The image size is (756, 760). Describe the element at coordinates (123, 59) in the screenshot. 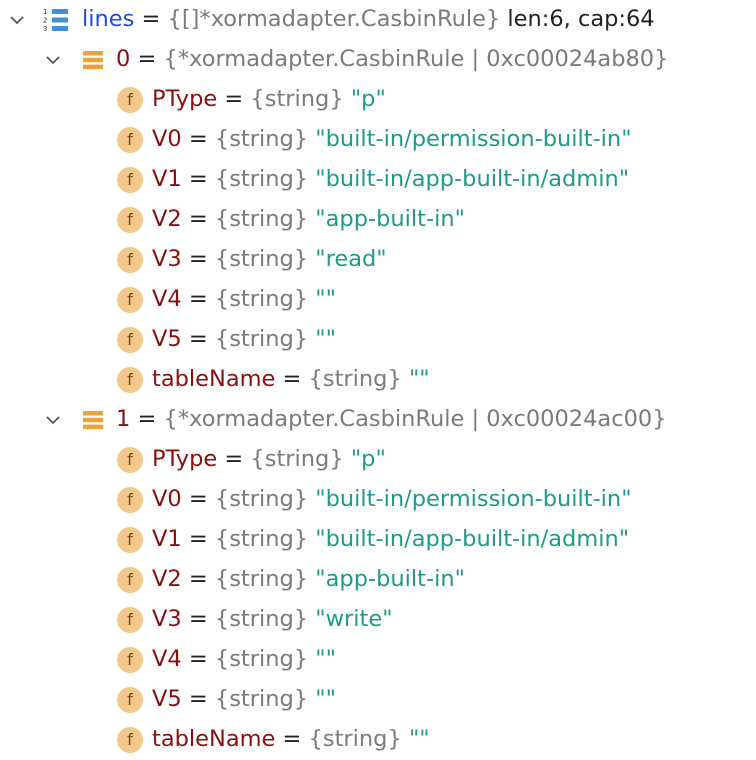

I see `element-index: 0` at that location.